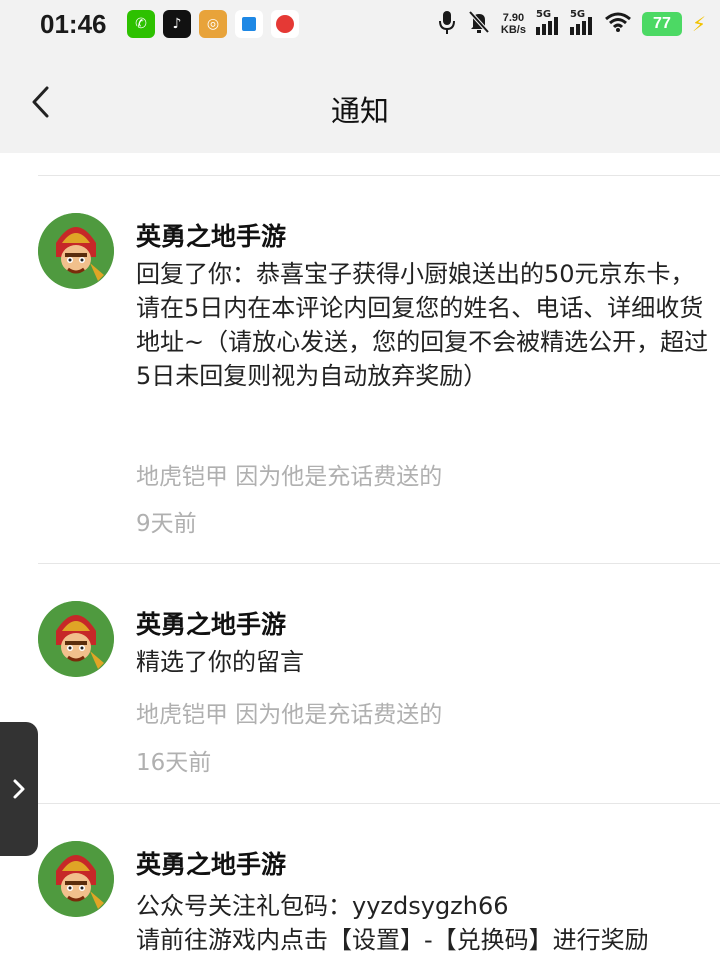  Describe the element at coordinates (513, 18) in the screenshot. I see `network-speed-value: 7.90` at that location.